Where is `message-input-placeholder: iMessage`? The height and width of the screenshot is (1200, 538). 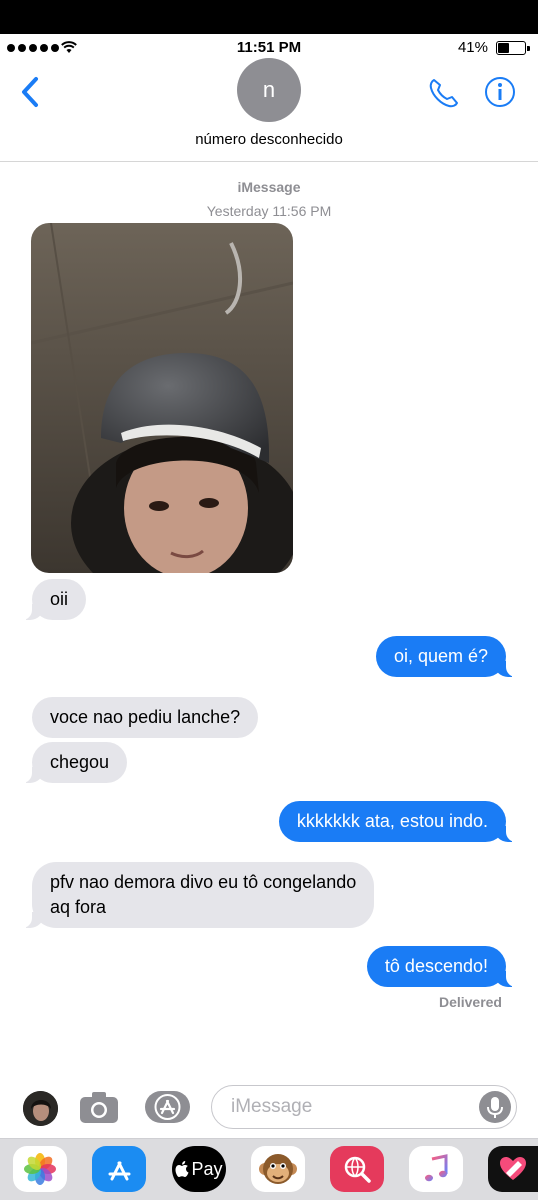
message-input-placeholder: iMessage is located at coordinates (272, 1106).